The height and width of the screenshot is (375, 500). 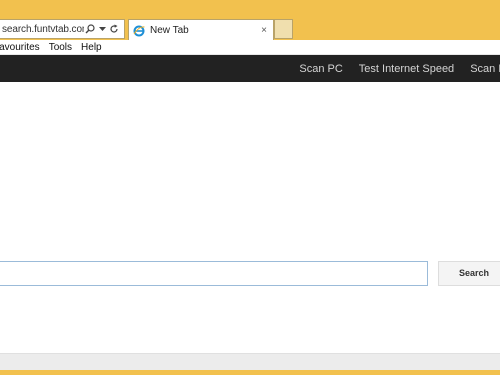 What do you see at coordinates (90, 29) in the screenshot?
I see `search-icon` at bounding box center [90, 29].